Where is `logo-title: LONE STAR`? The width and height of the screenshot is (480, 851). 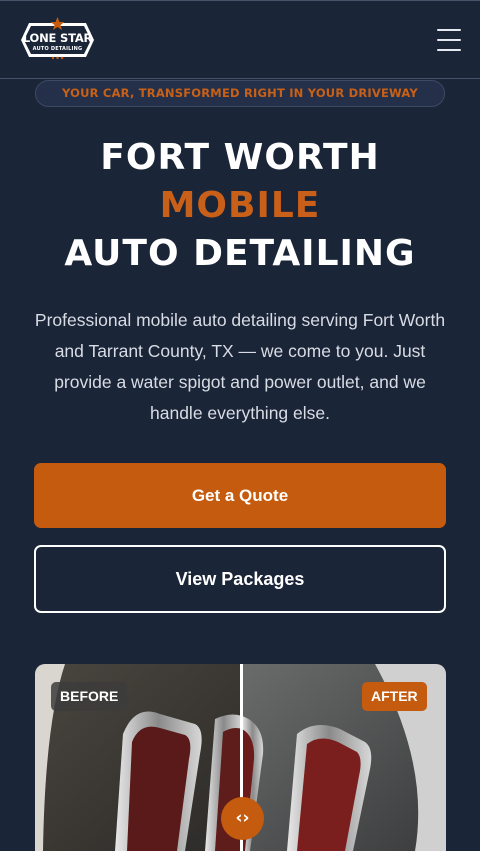 logo-title: LONE STAR is located at coordinates (57, 38).